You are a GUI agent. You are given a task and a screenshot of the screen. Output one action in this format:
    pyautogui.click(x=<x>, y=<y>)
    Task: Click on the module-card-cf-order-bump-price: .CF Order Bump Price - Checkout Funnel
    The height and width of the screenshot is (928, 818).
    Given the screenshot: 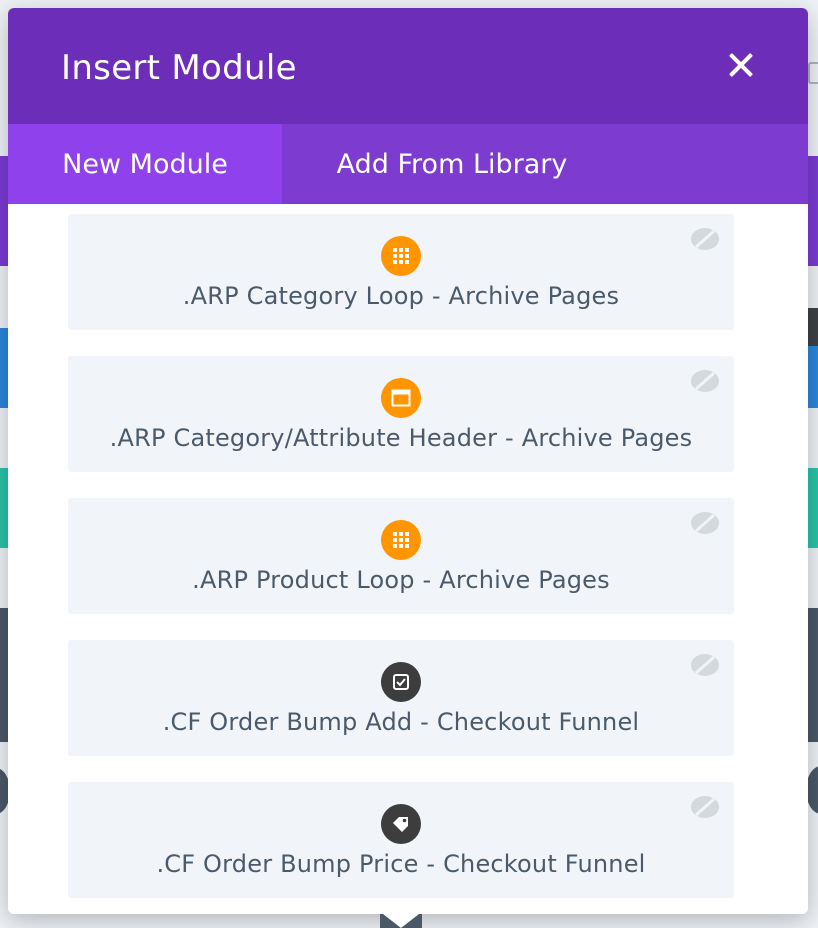 What is the action you would take?
    pyautogui.click(x=401, y=840)
    